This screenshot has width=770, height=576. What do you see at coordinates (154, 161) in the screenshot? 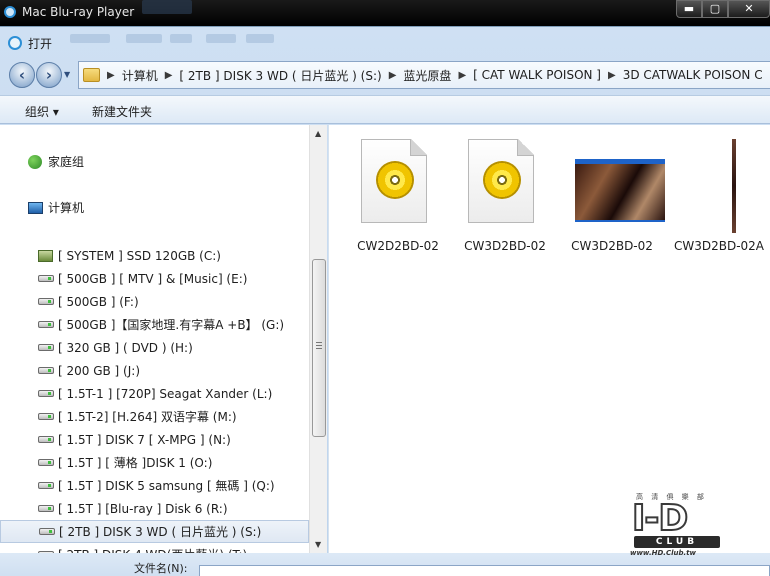
I see `nav-item-homegroup: 家庭组` at bounding box center [154, 161].